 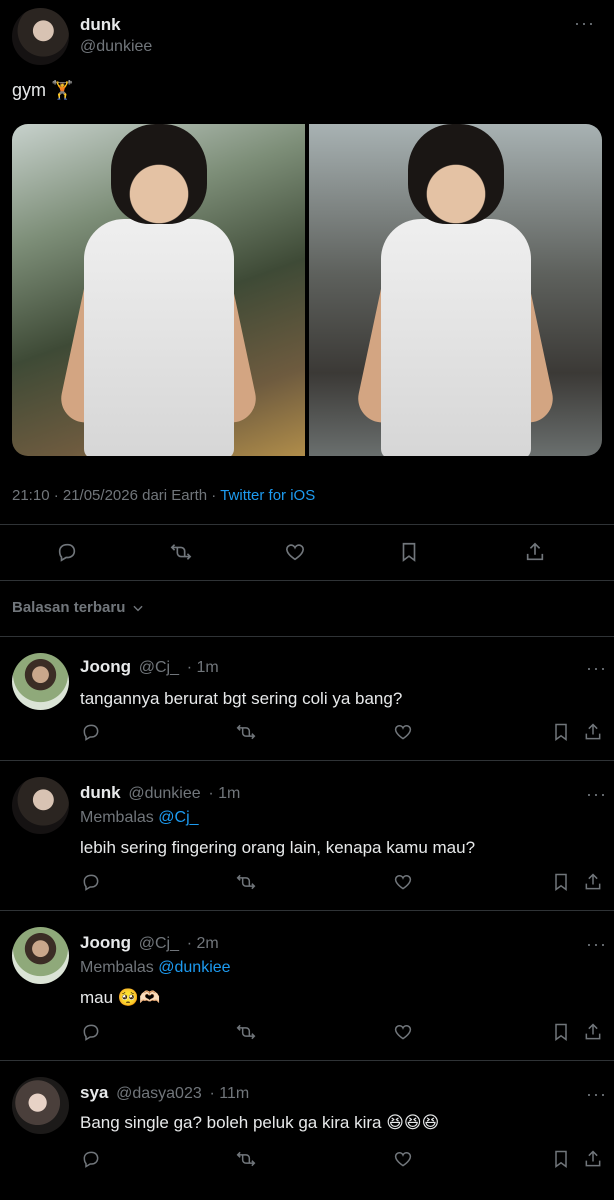 I want to click on tweet-timestamp: 21:10 · 21/05/2026 dari Earth ·, so click(x=116, y=495).